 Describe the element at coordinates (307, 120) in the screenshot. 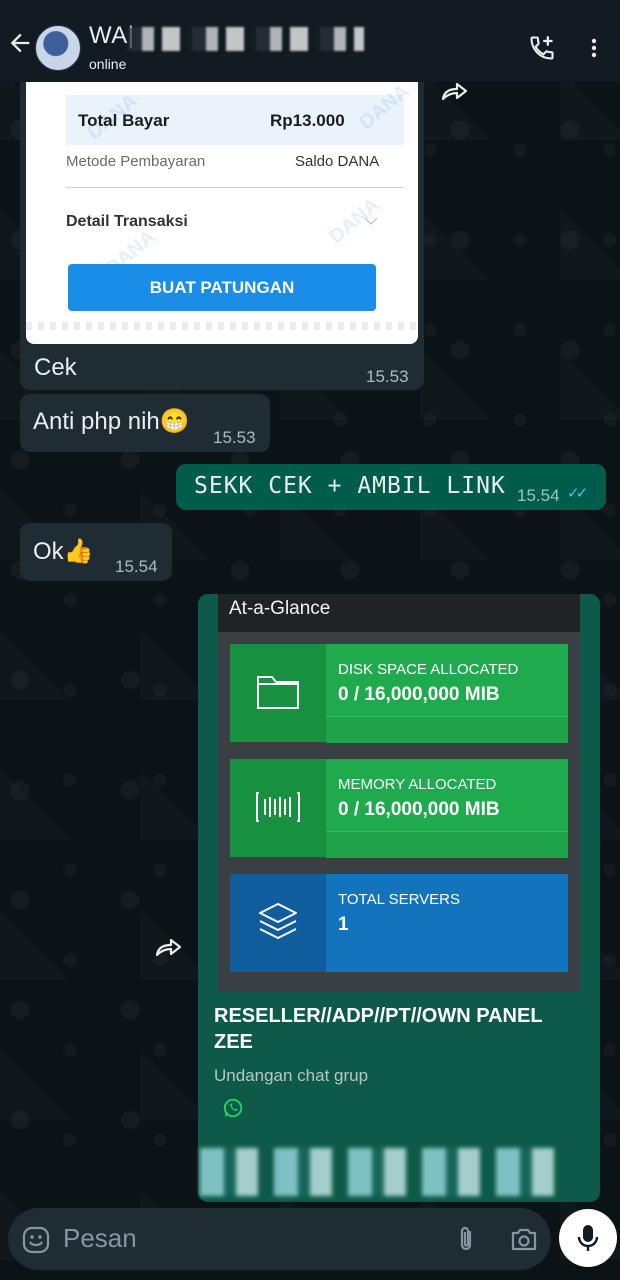

I see `total-value: Rp13.000` at that location.